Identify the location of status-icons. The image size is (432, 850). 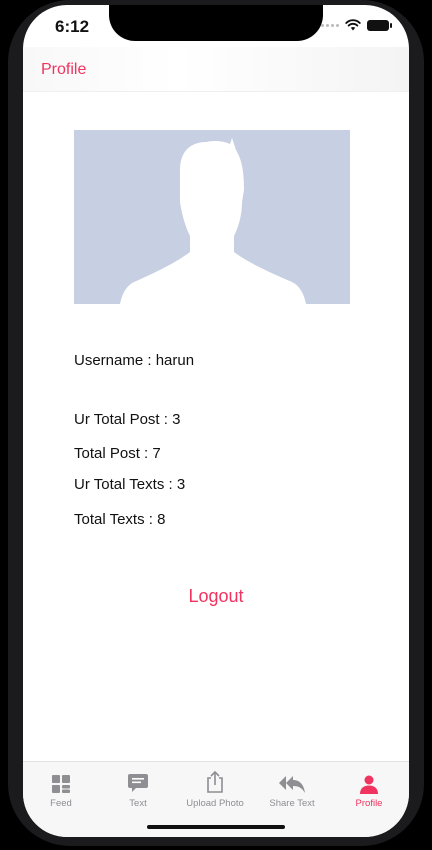
(356, 25).